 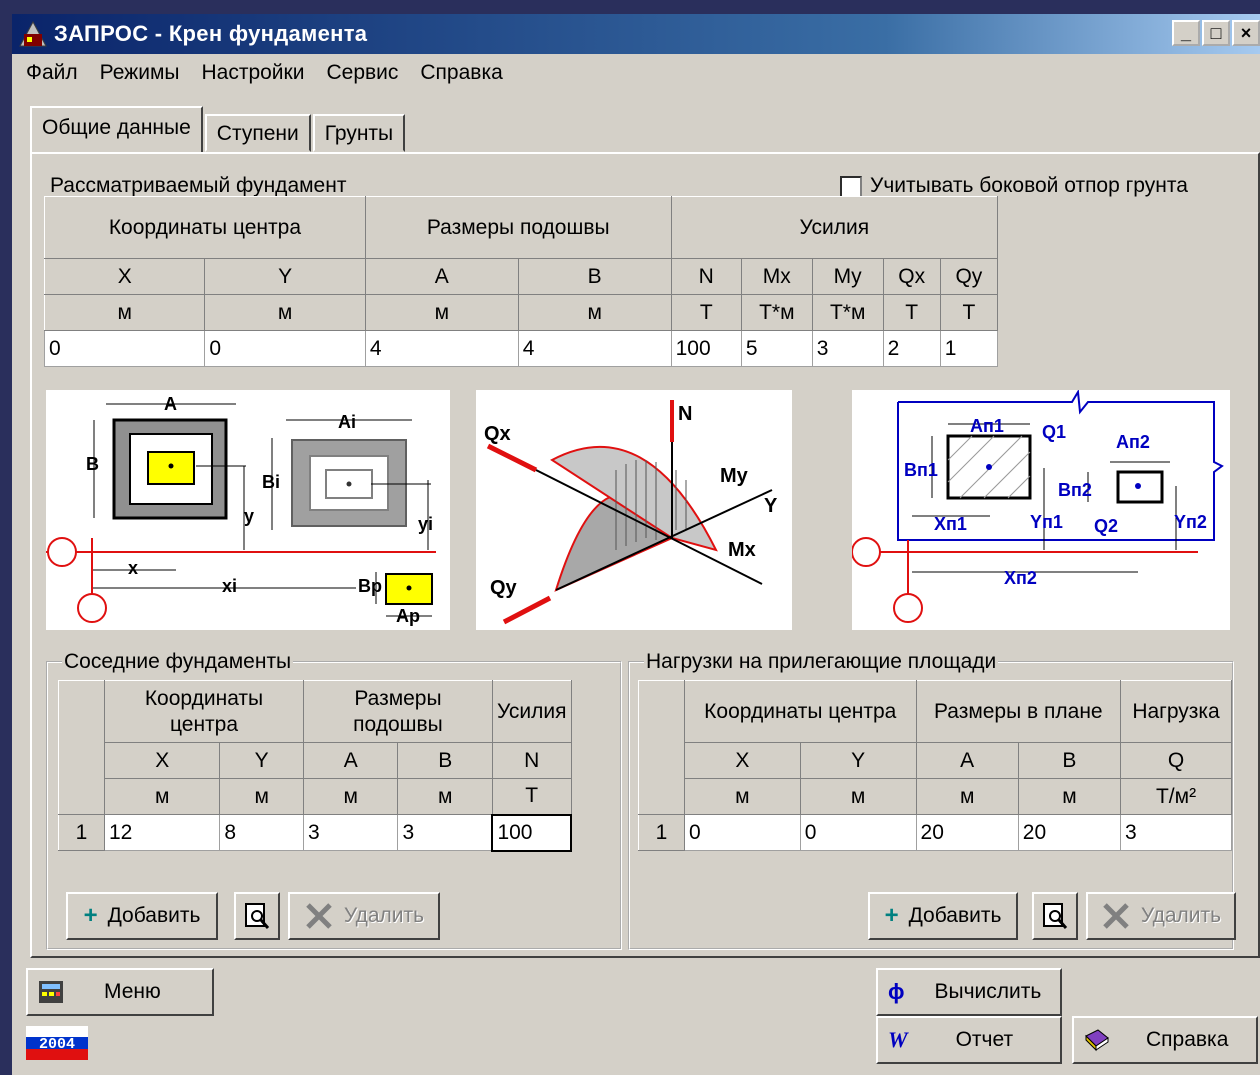 I want to click on dim-label-x: x, so click(x=133, y=568).